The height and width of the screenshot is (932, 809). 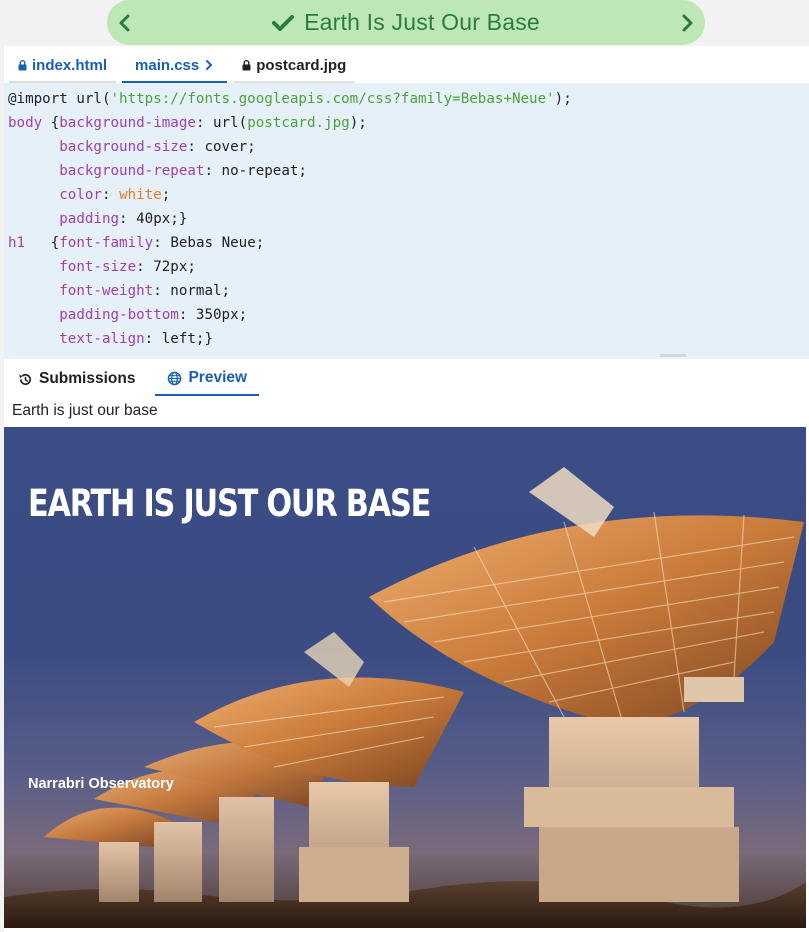 What do you see at coordinates (408, 267) in the screenshot?
I see `code-line: font-size: 72px;` at bounding box center [408, 267].